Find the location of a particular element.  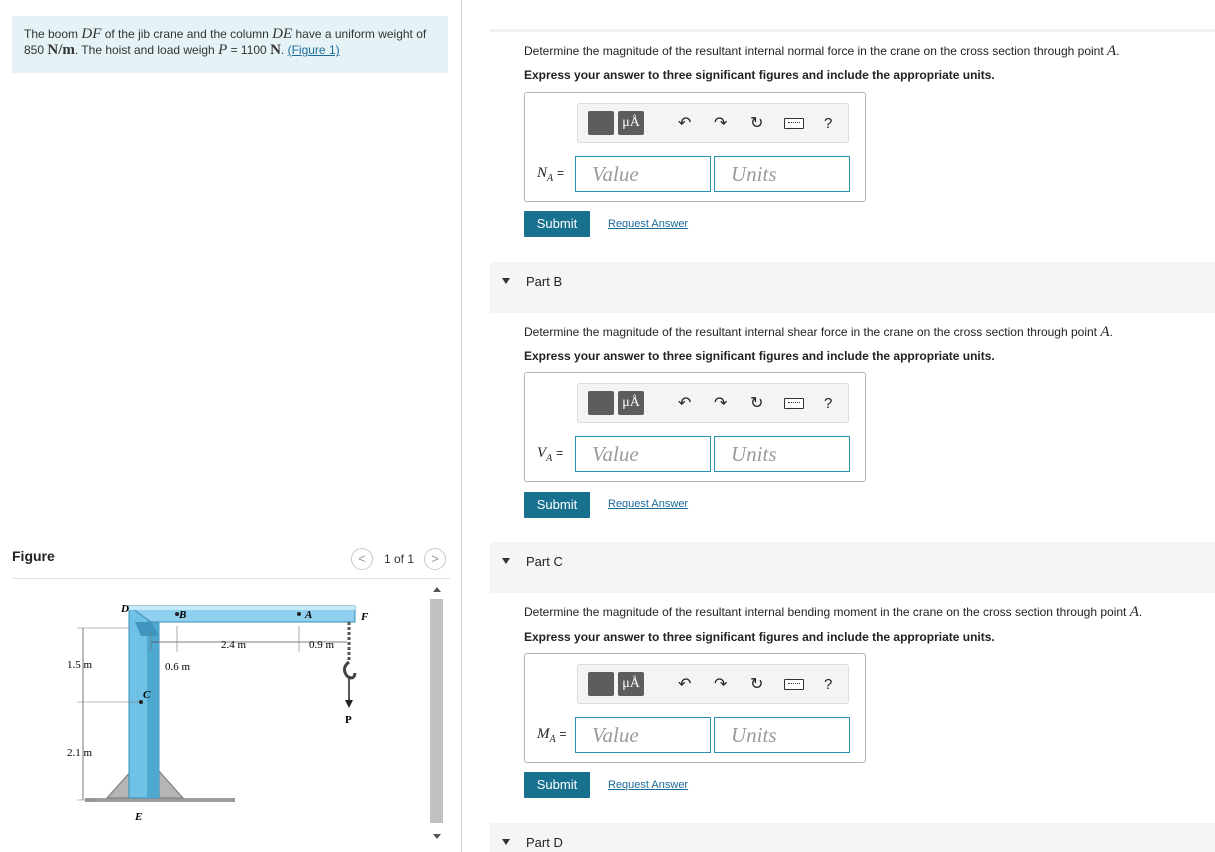

part-c-answer-box: μÅ ↶ ↷ ↻ ? MA = Value Units is located at coordinates (695, 708).